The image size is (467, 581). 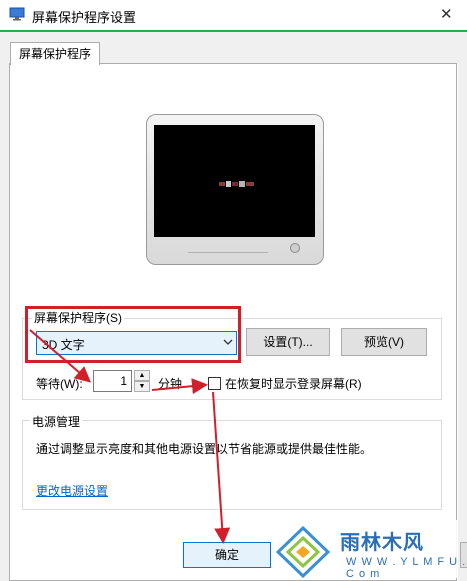 I want to click on app-icon, so click(x=17, y=14).